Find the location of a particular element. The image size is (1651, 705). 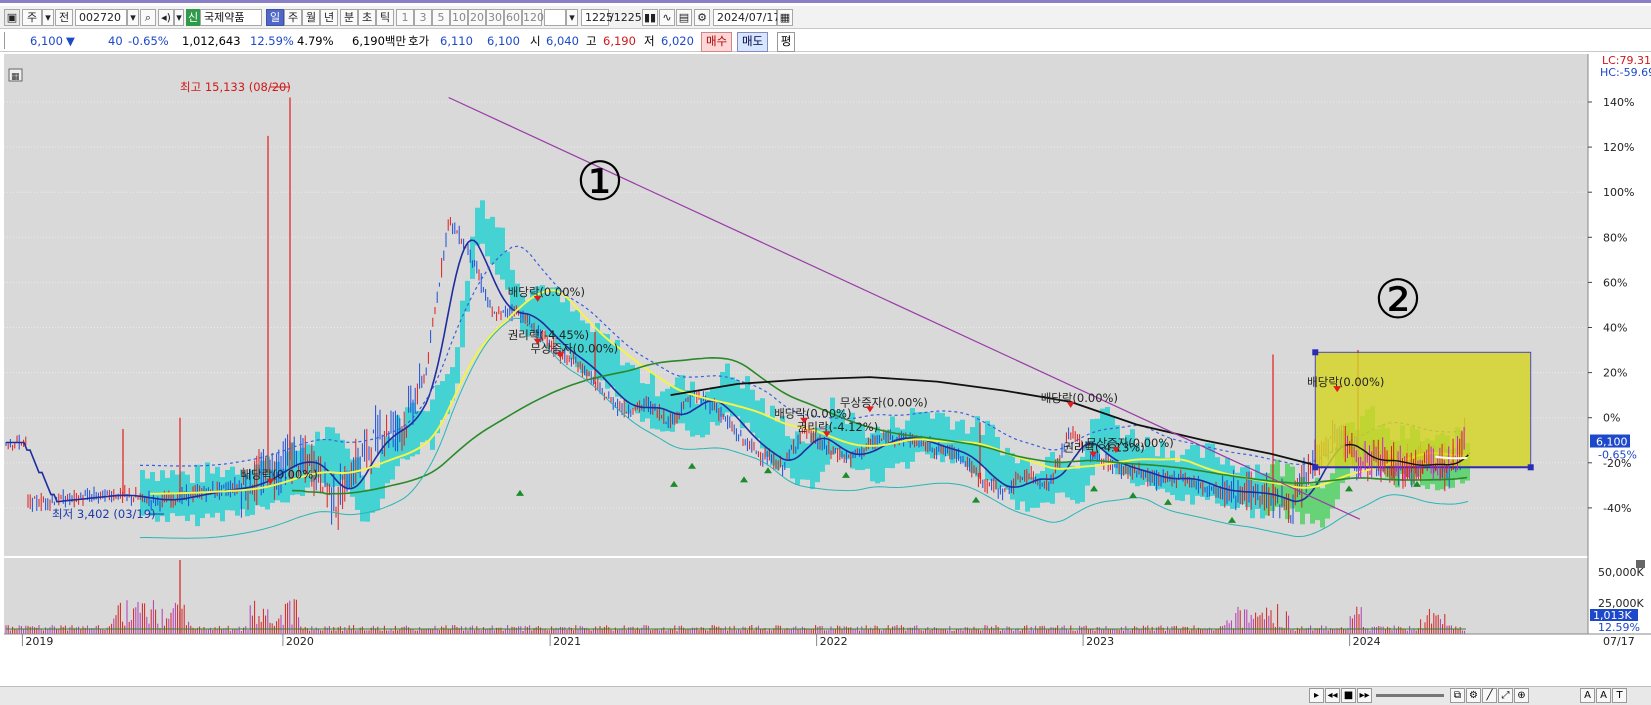

y-tick-label: 40% is located at coordinates (1615, 328).